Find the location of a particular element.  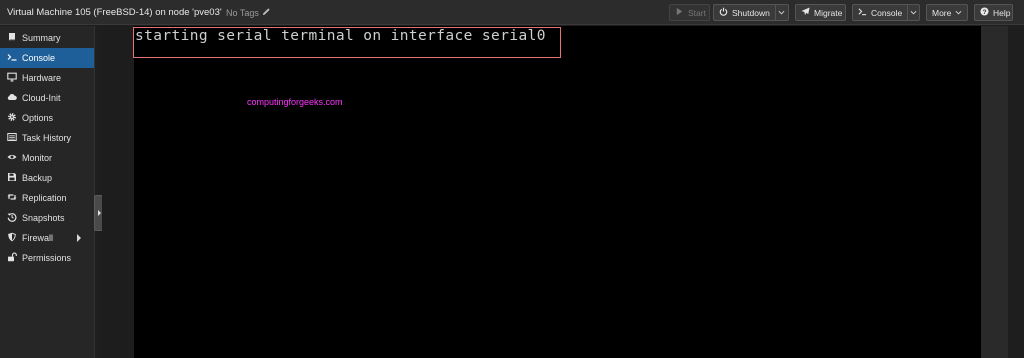

paper-plane-icon is located at coordinates (805, 12).